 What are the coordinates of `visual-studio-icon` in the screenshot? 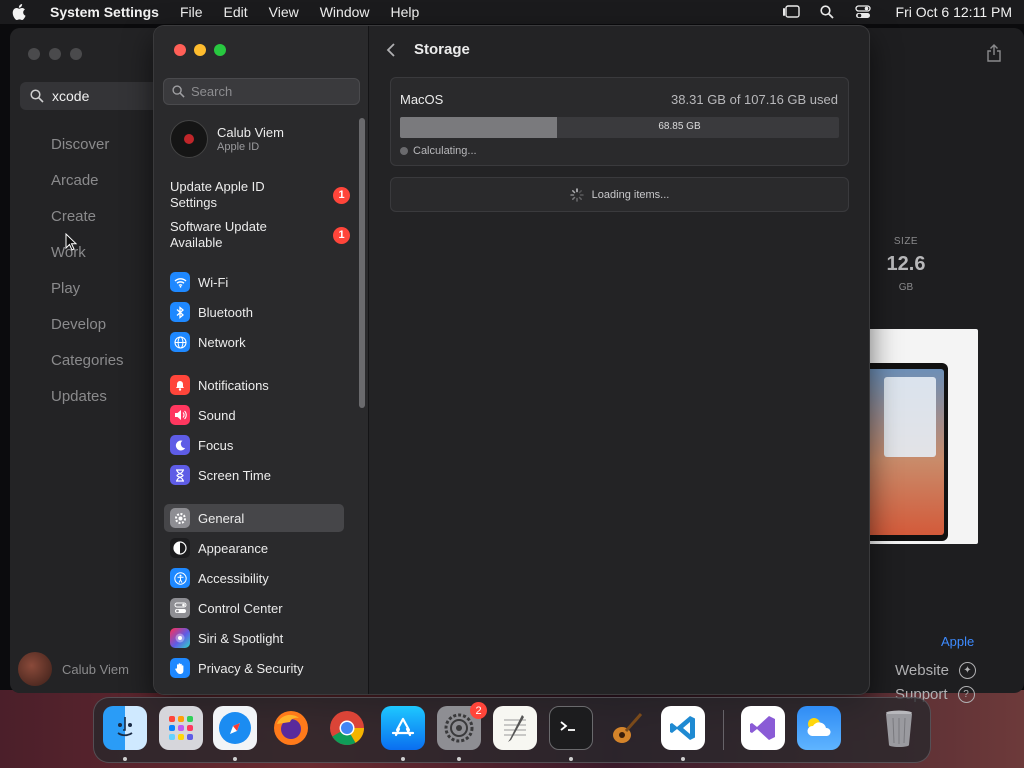 It's located at (762, 728).